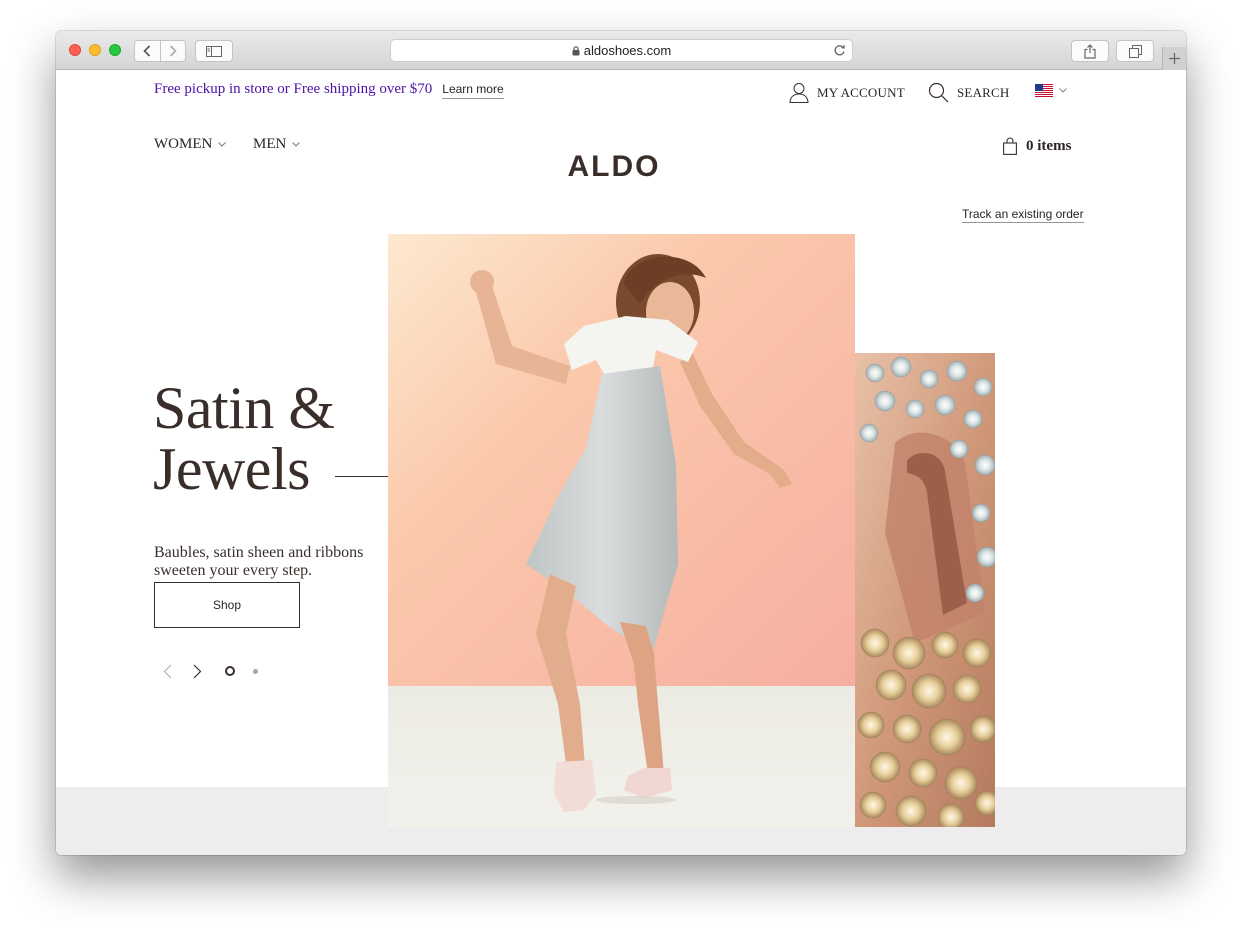  Describe the element at coordinates (925, 590) in the screenshot. I see `hero-photo-jewels` at that location.